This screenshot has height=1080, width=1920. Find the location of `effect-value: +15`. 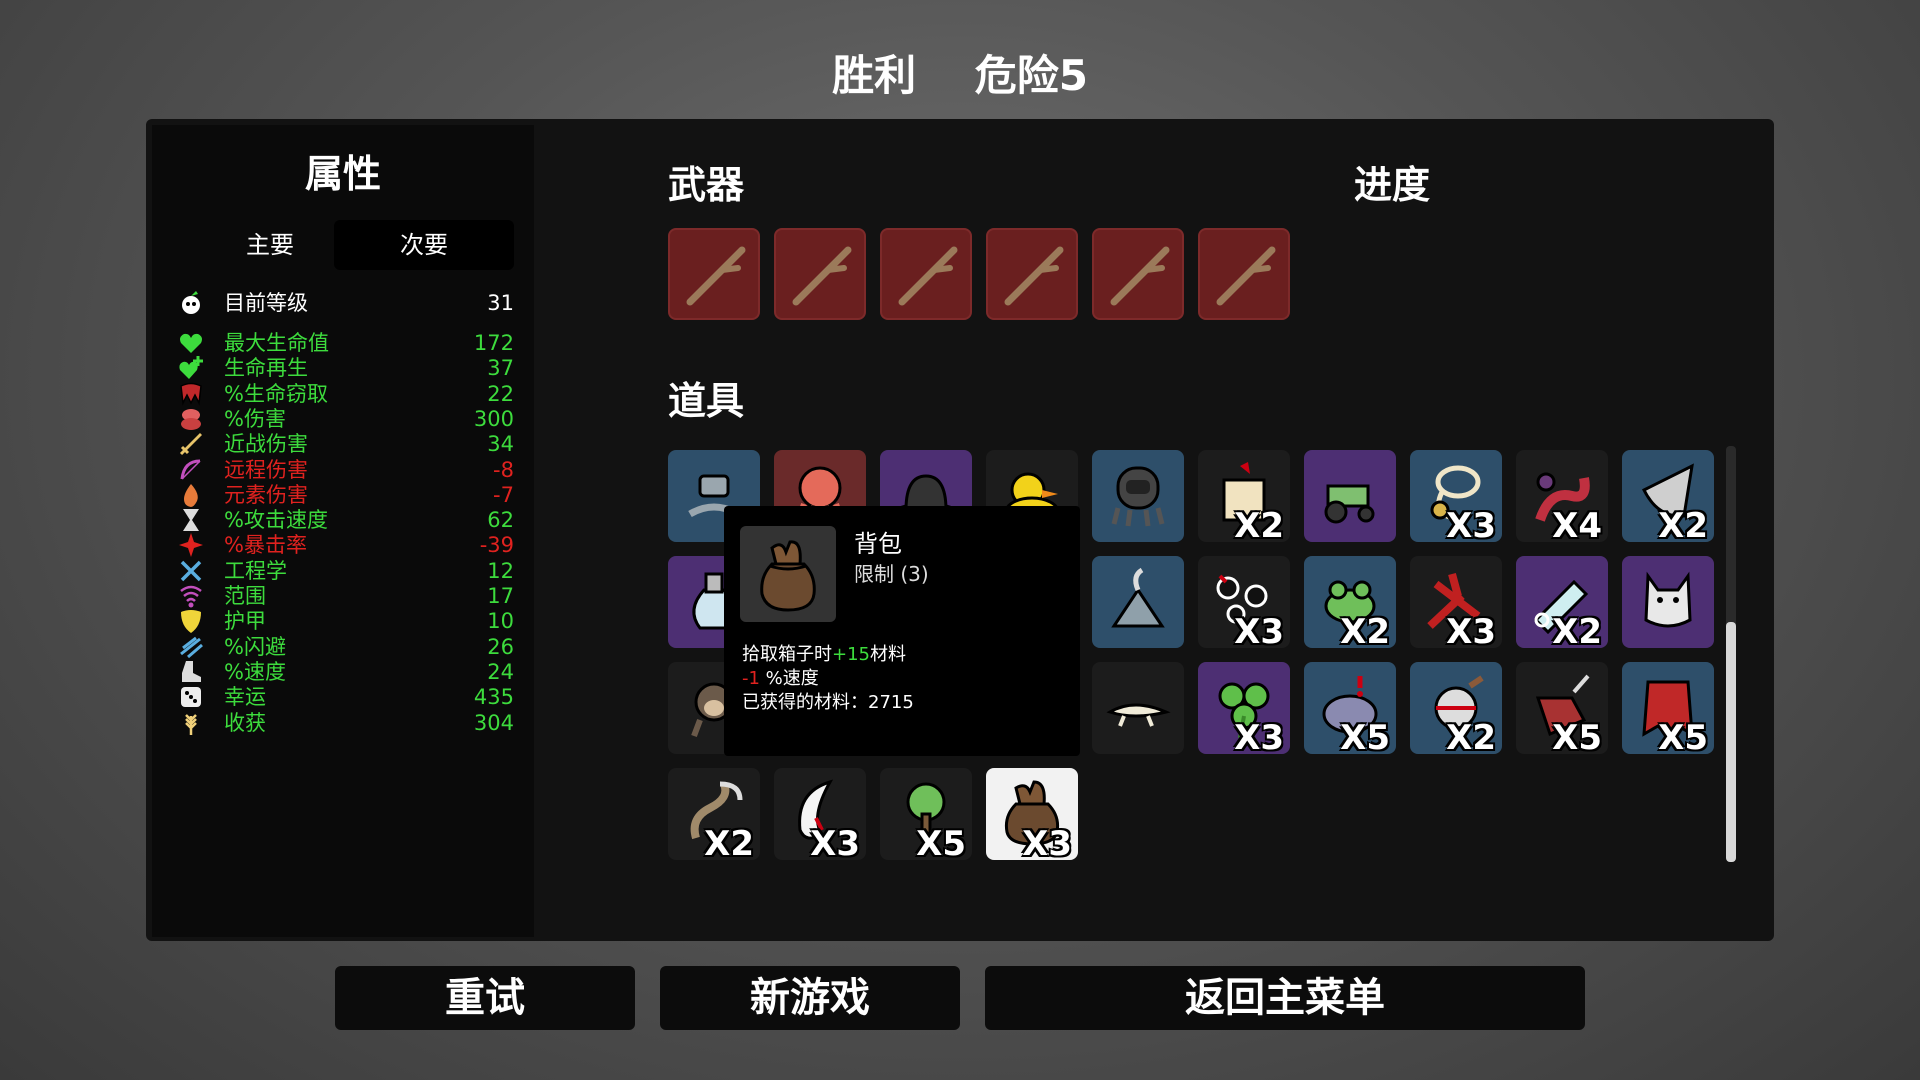

effect-value: +15 is located at coordinates (851, 654).